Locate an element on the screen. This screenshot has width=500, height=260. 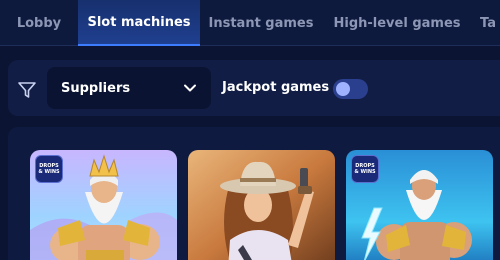
tab-partial: Ta is located at coordinates (486, 23).